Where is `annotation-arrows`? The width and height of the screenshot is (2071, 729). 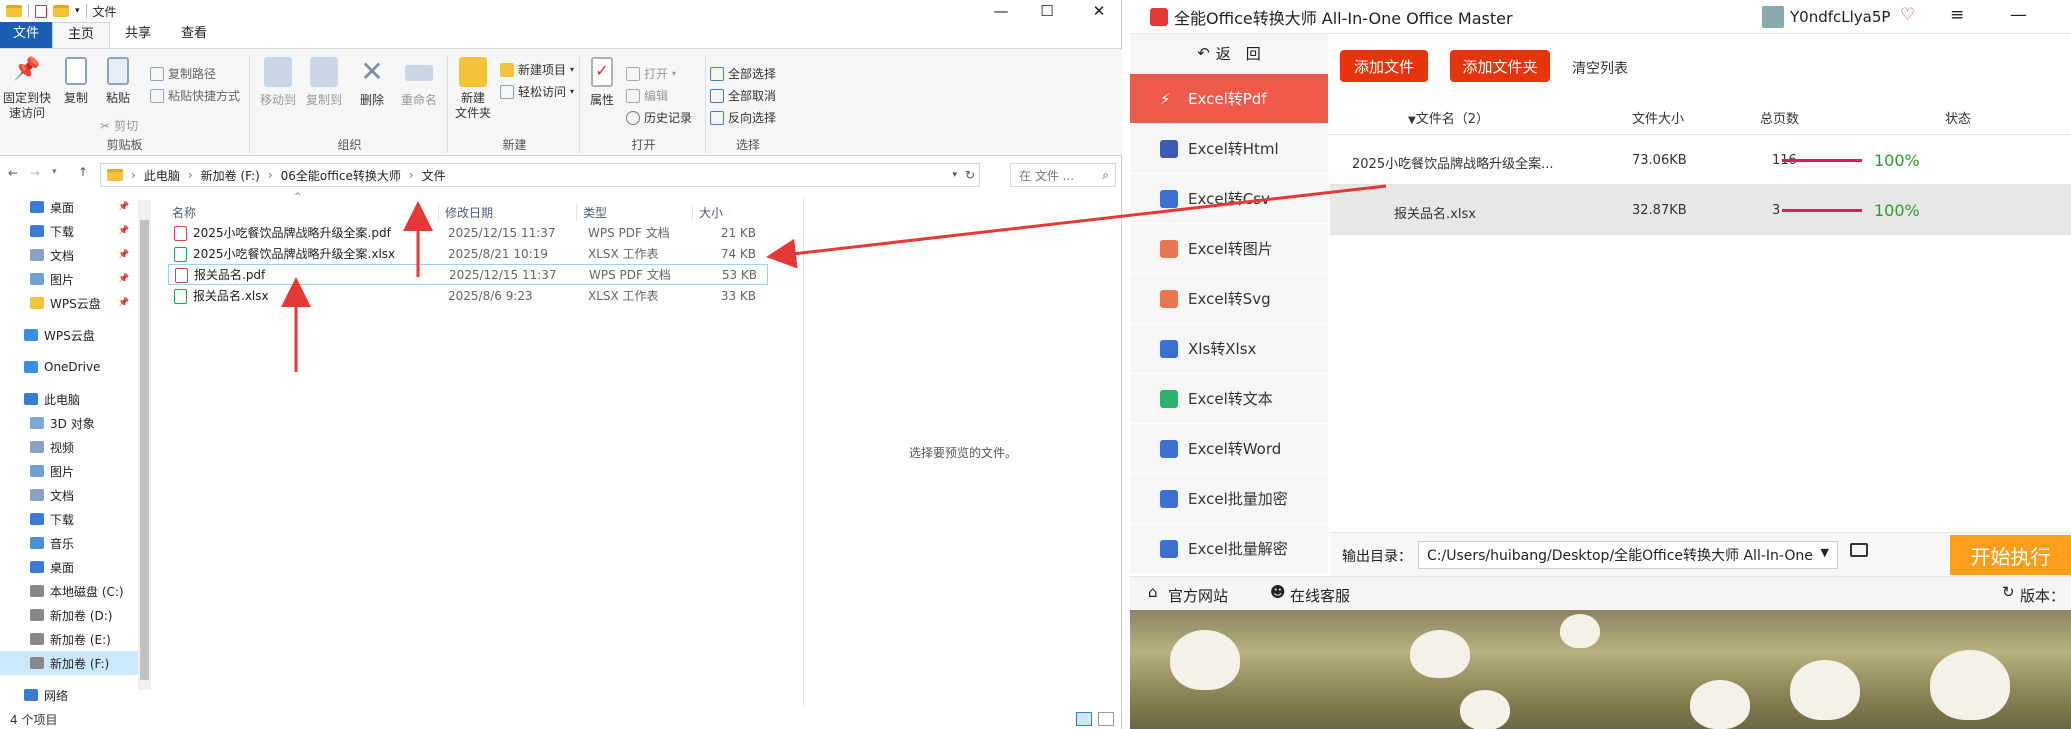
annotation-arrows is located at coordinates (834, 278).